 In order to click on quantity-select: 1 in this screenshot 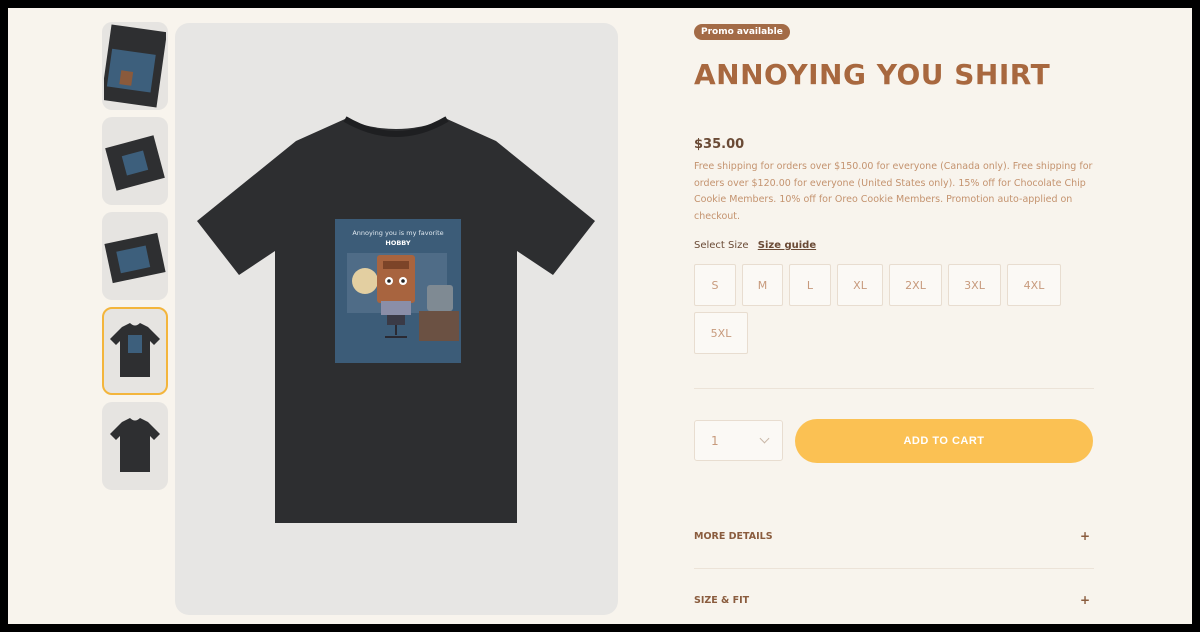, I will do `click(738, 440)`.